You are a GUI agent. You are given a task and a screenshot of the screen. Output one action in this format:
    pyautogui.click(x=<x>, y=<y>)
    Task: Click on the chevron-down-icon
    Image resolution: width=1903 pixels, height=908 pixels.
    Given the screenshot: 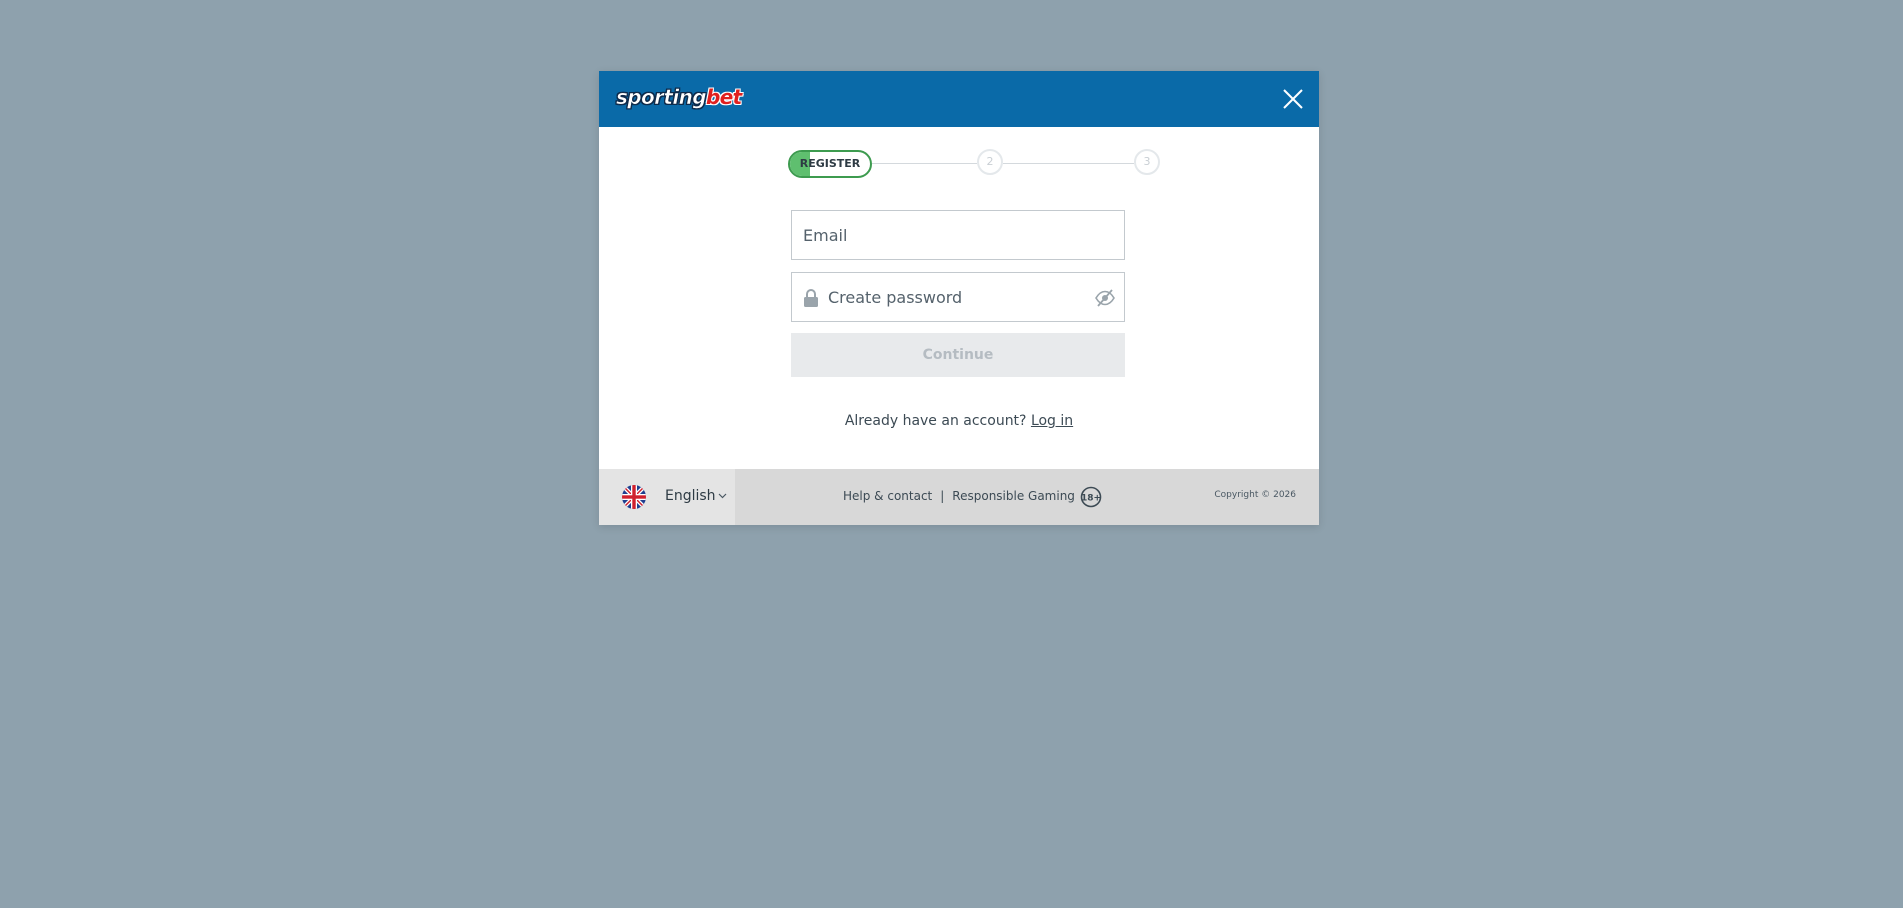 What is the action you would take?
    pyautogui.click(x=722, y=496)
    